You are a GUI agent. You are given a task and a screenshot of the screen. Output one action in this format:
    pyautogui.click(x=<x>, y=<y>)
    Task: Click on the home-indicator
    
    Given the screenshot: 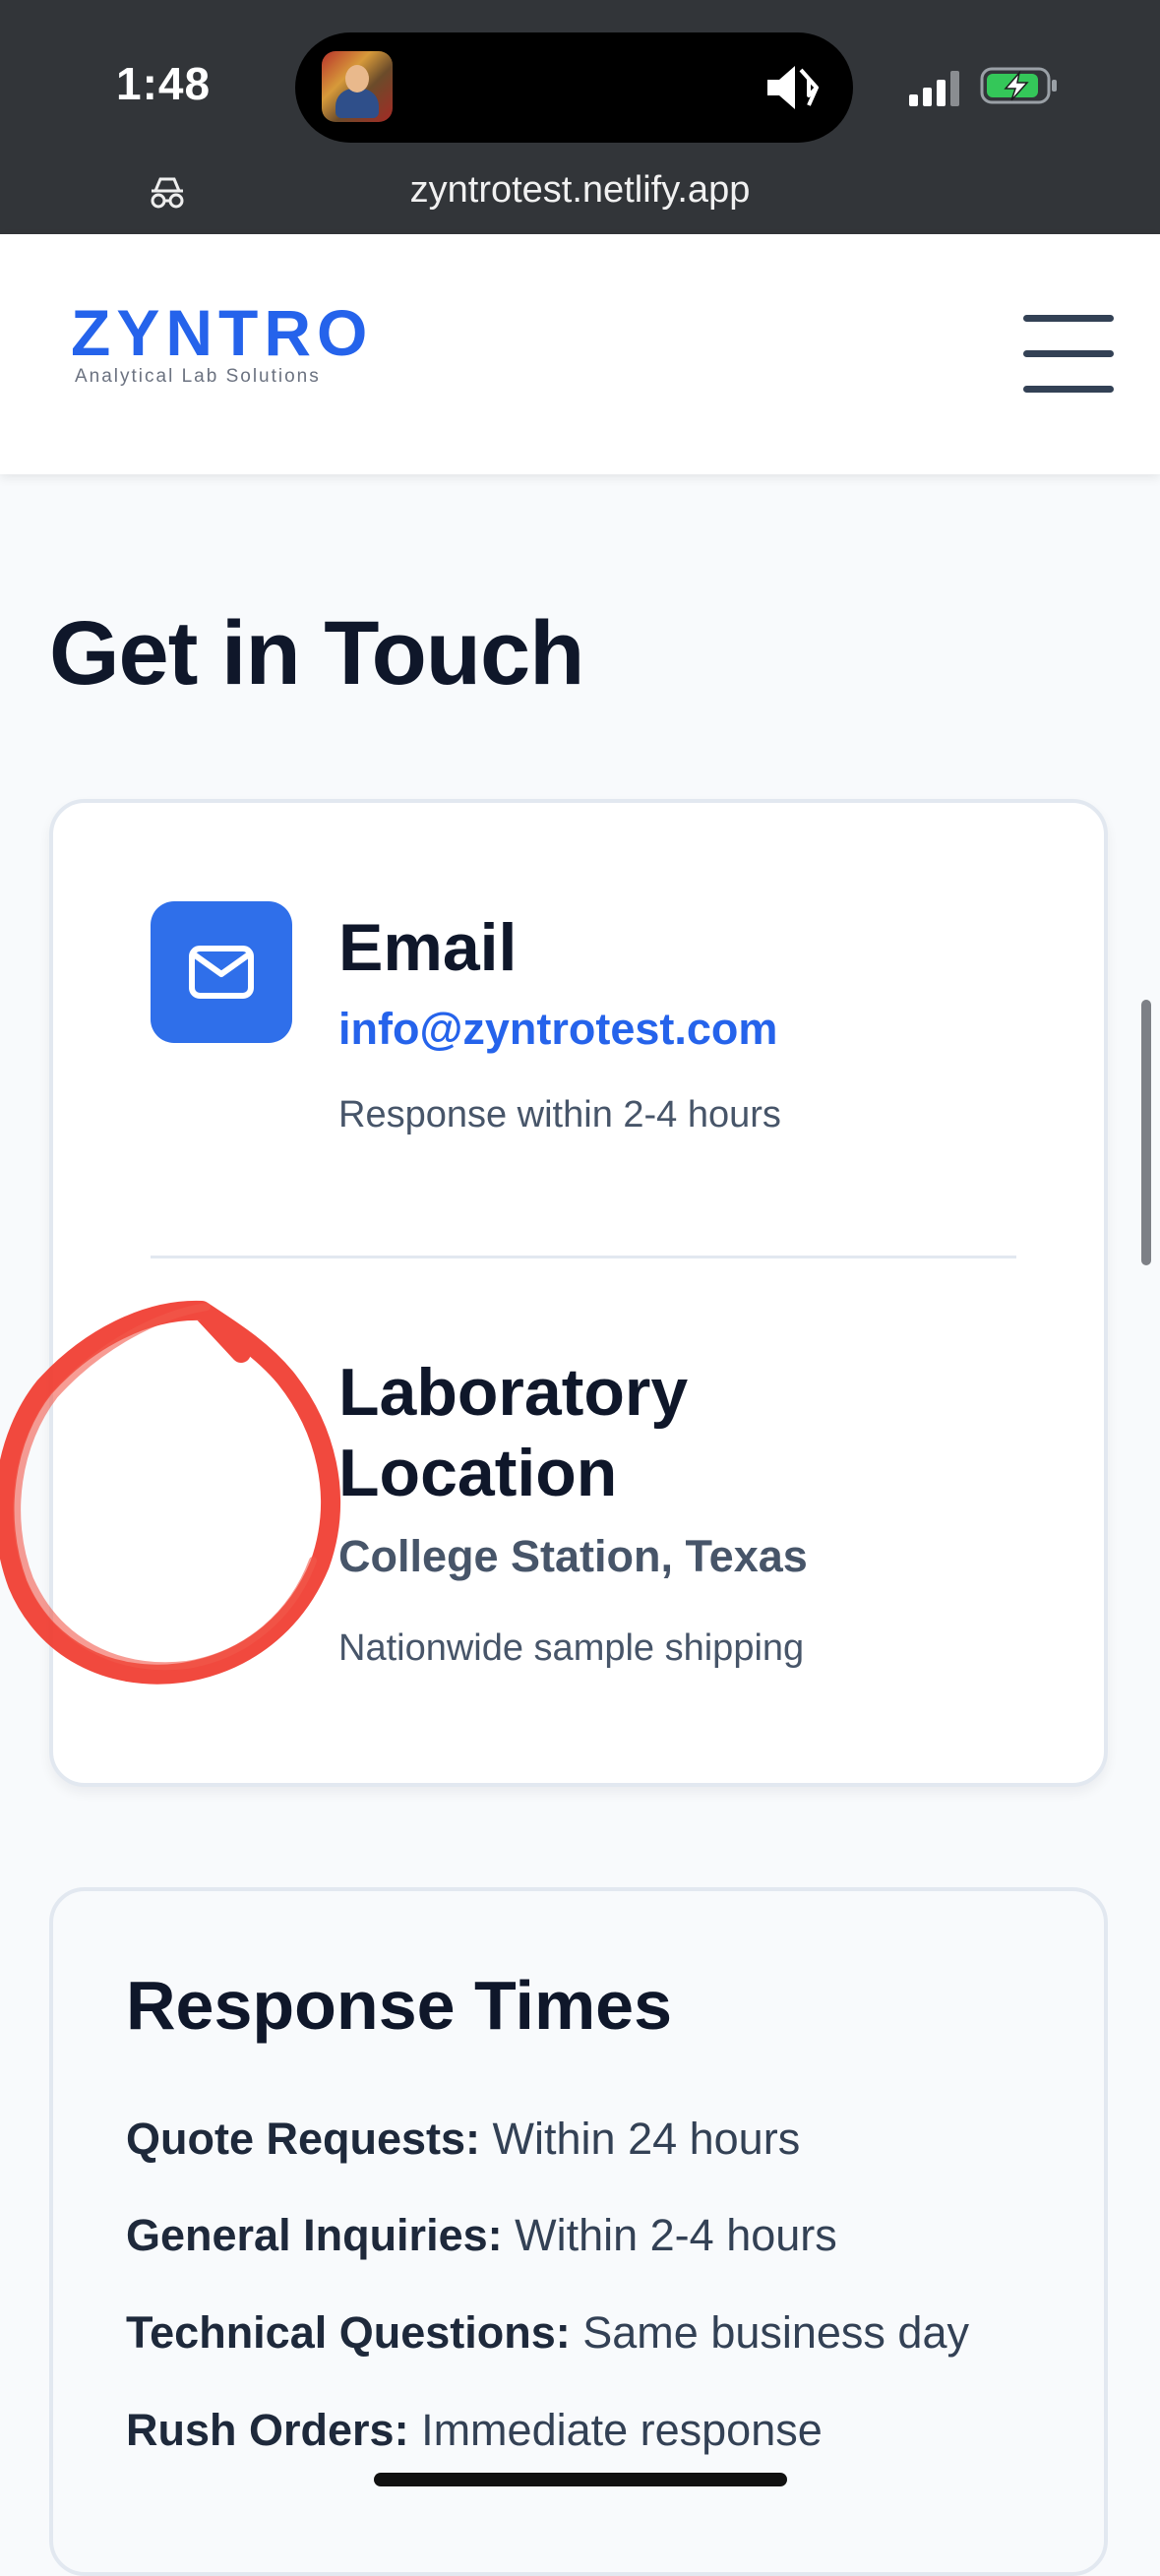 What is the action you would take?
    pyautogui.click(x=580, y=2479)
    